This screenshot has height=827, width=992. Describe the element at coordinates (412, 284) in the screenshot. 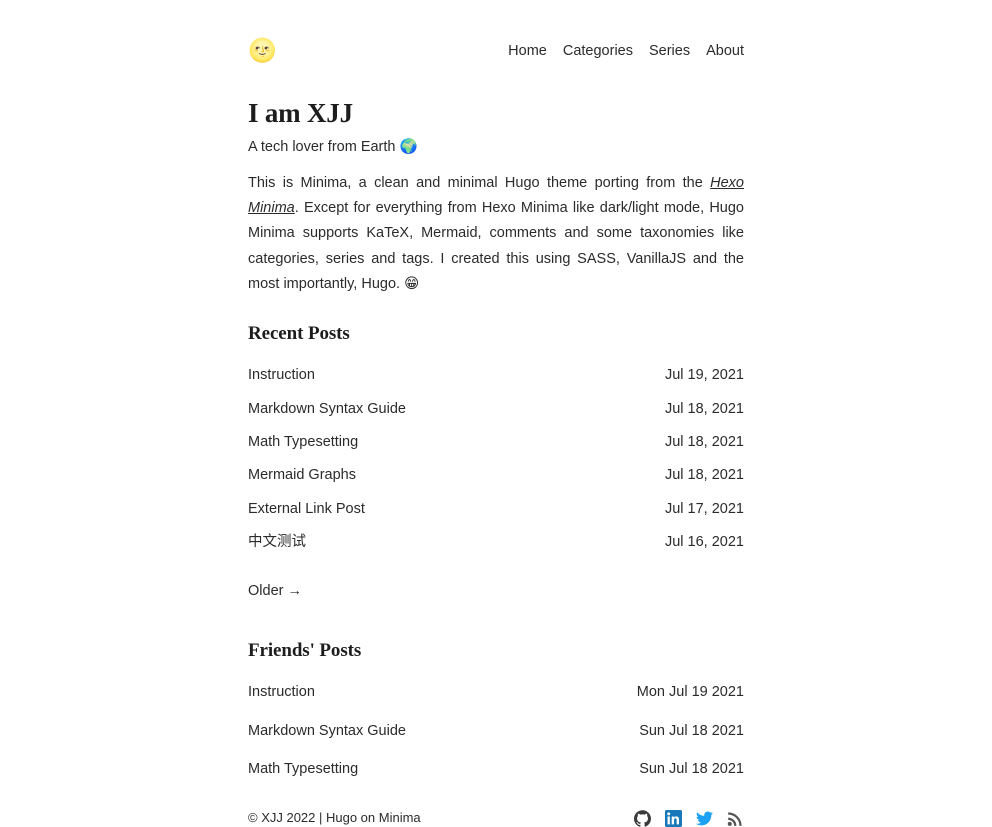

I see `grinning-face-icon: 😁` at that location.